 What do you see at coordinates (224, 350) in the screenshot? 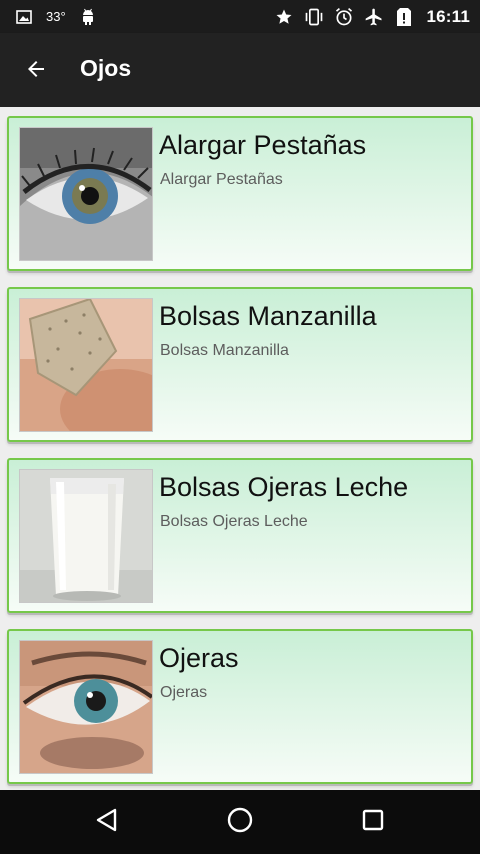
I see `item-subtitle: Bolsas Manzanilla` at bounding box center [224, 350].